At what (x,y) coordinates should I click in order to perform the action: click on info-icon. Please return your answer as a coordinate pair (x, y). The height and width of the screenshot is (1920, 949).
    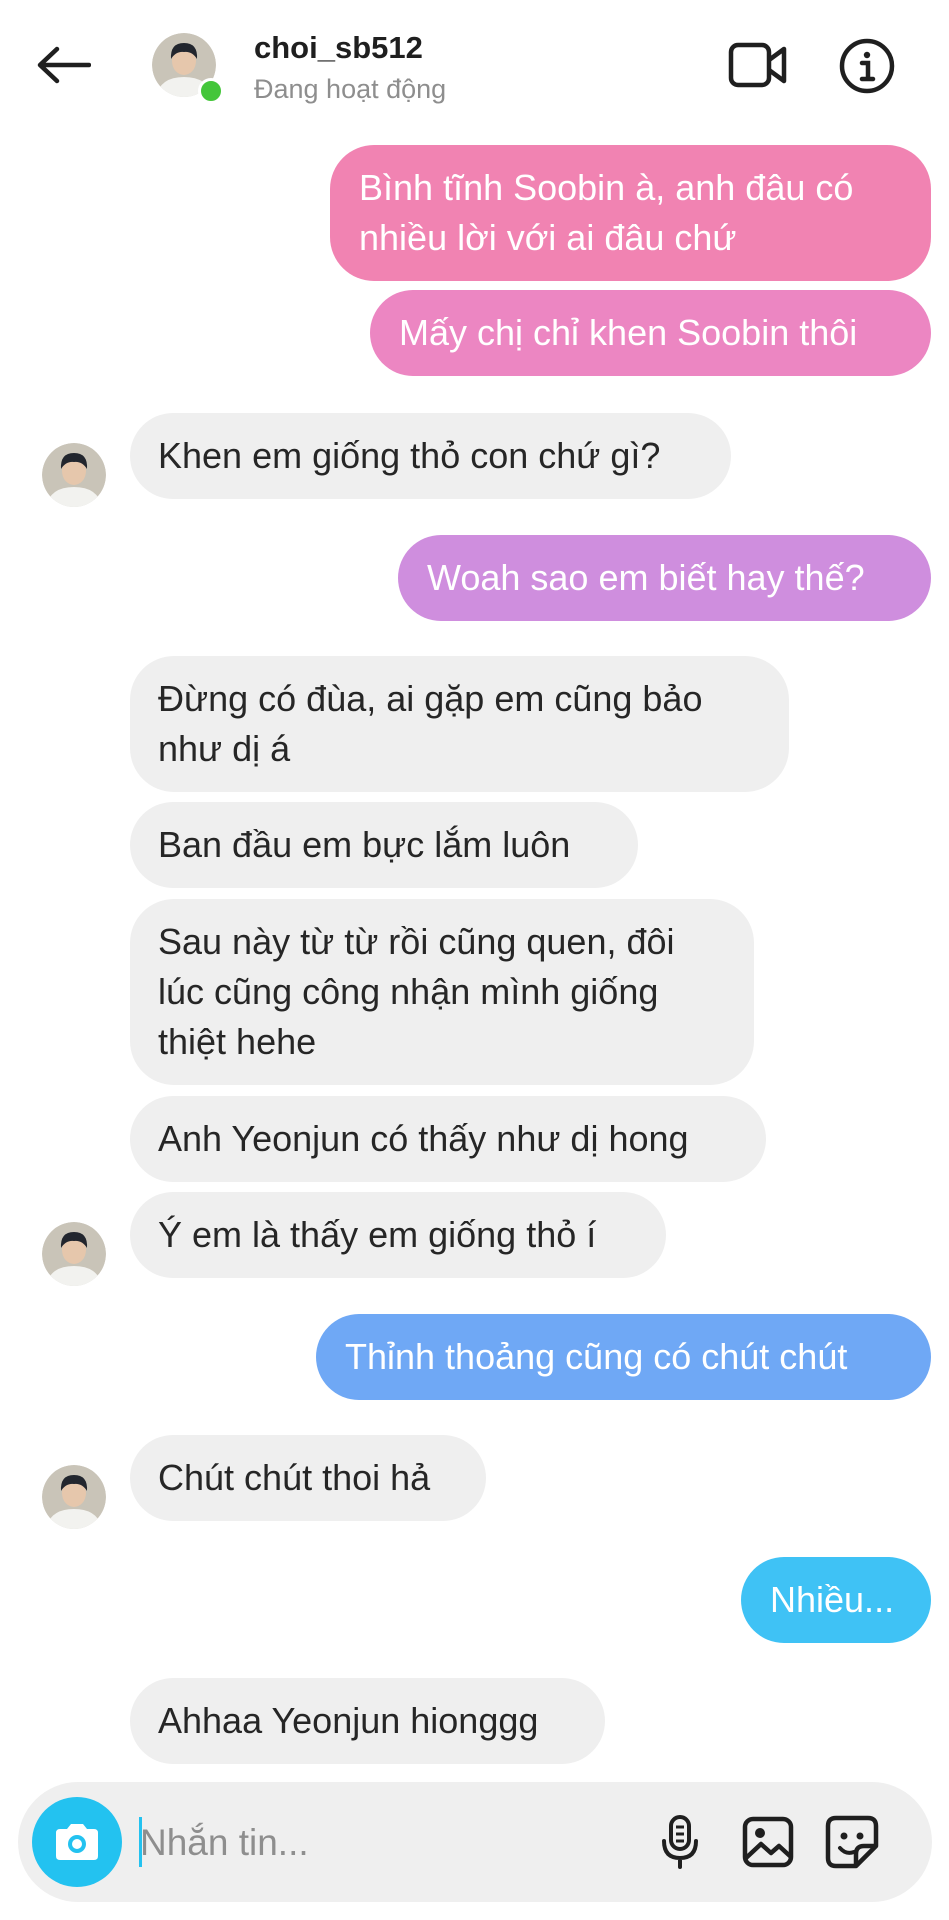
    Looking at the image, I should click on (867, 66).